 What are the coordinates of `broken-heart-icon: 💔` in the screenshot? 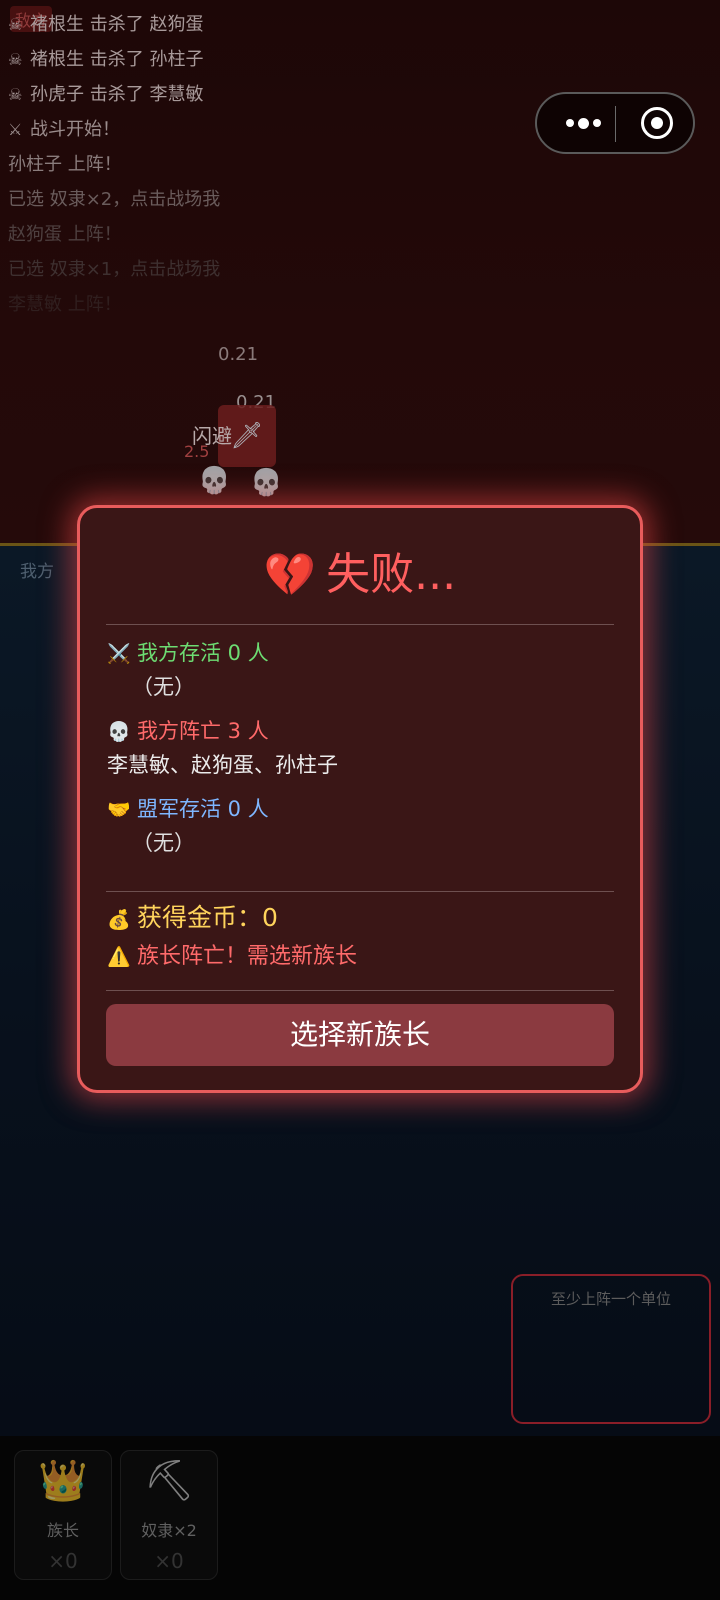 It's located at (290, 574).